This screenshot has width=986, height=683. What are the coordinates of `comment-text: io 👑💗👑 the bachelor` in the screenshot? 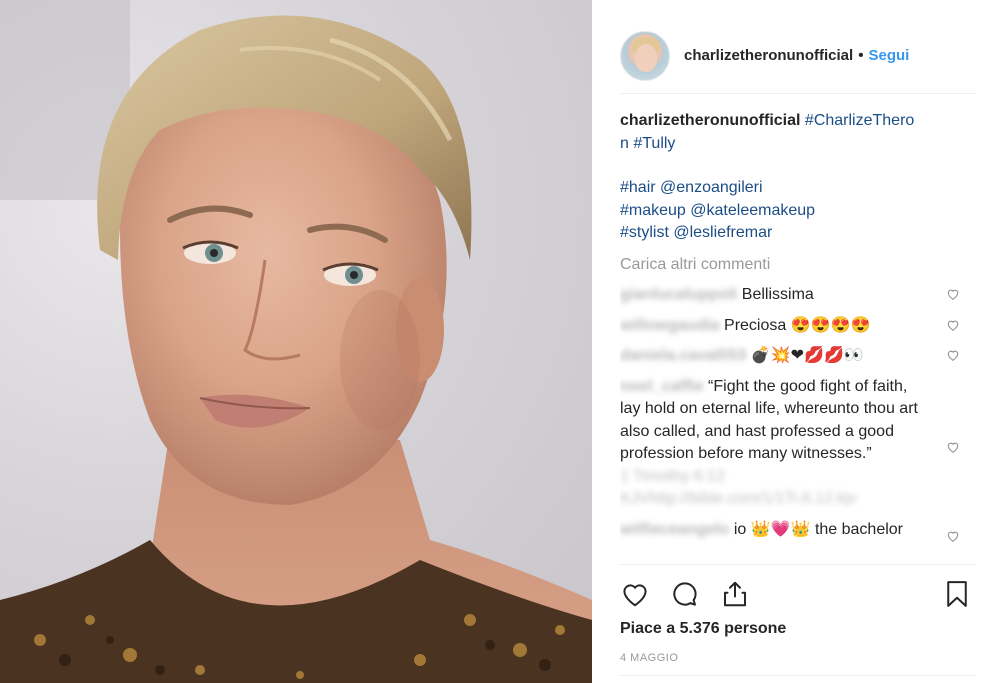 It's located at (818, 529).